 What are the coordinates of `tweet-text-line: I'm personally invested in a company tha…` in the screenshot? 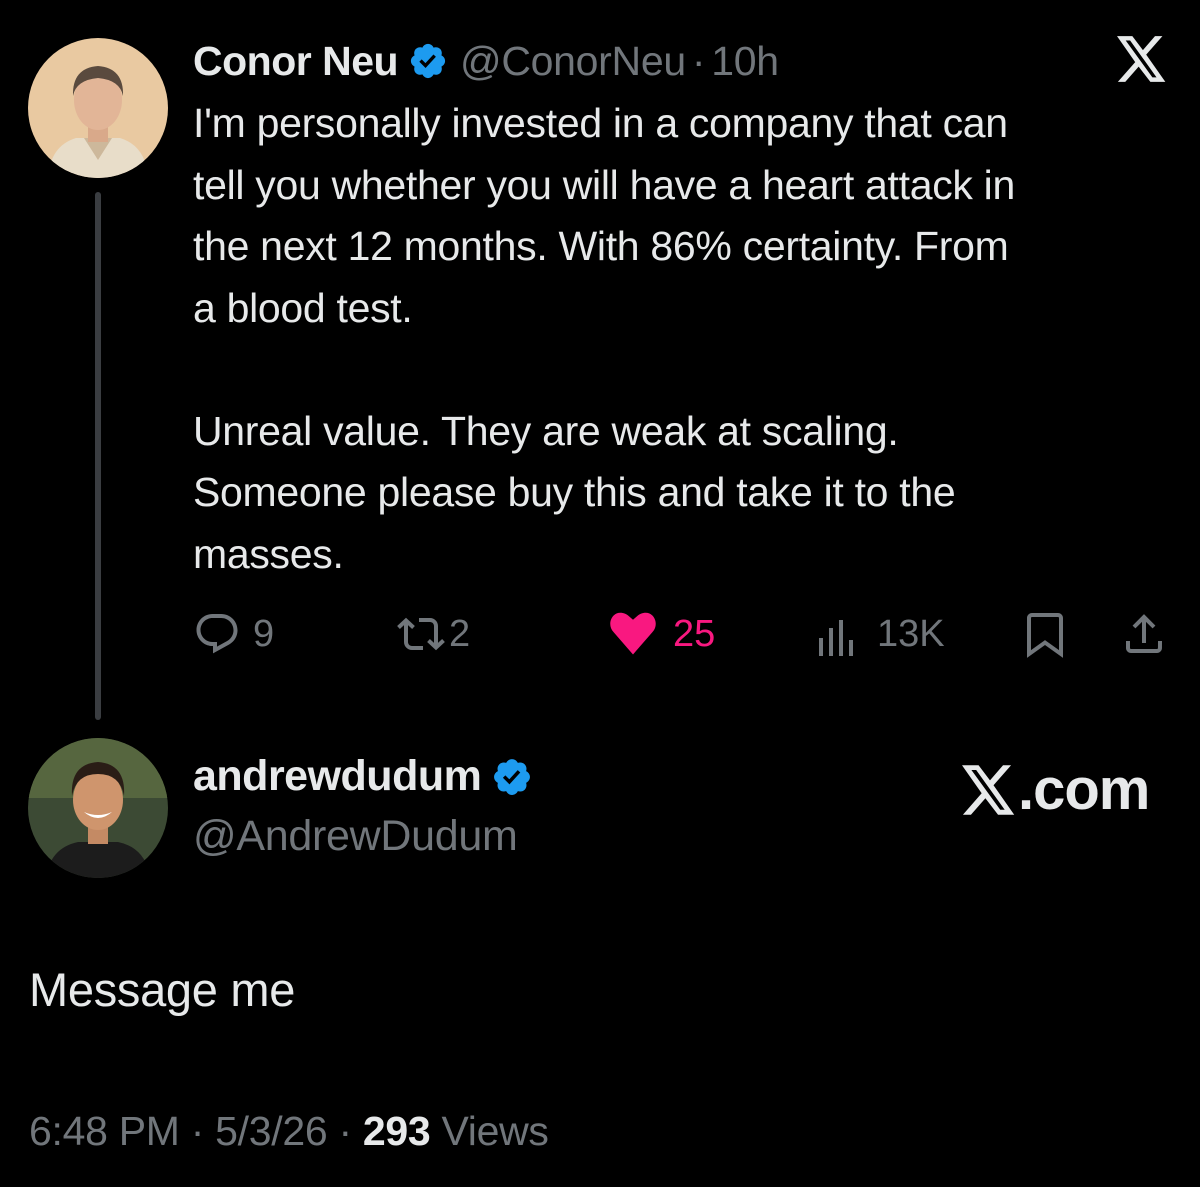 It's located at (600, 123).